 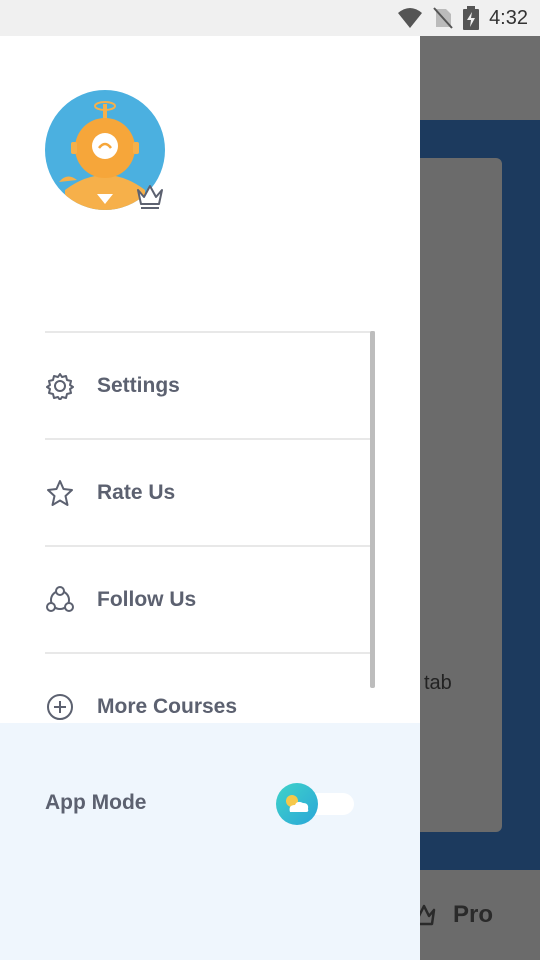 What do you see at coordinates (60, 707) in the screenshot?
I see `plus-circle-icon` at bounding box center [60, 707].